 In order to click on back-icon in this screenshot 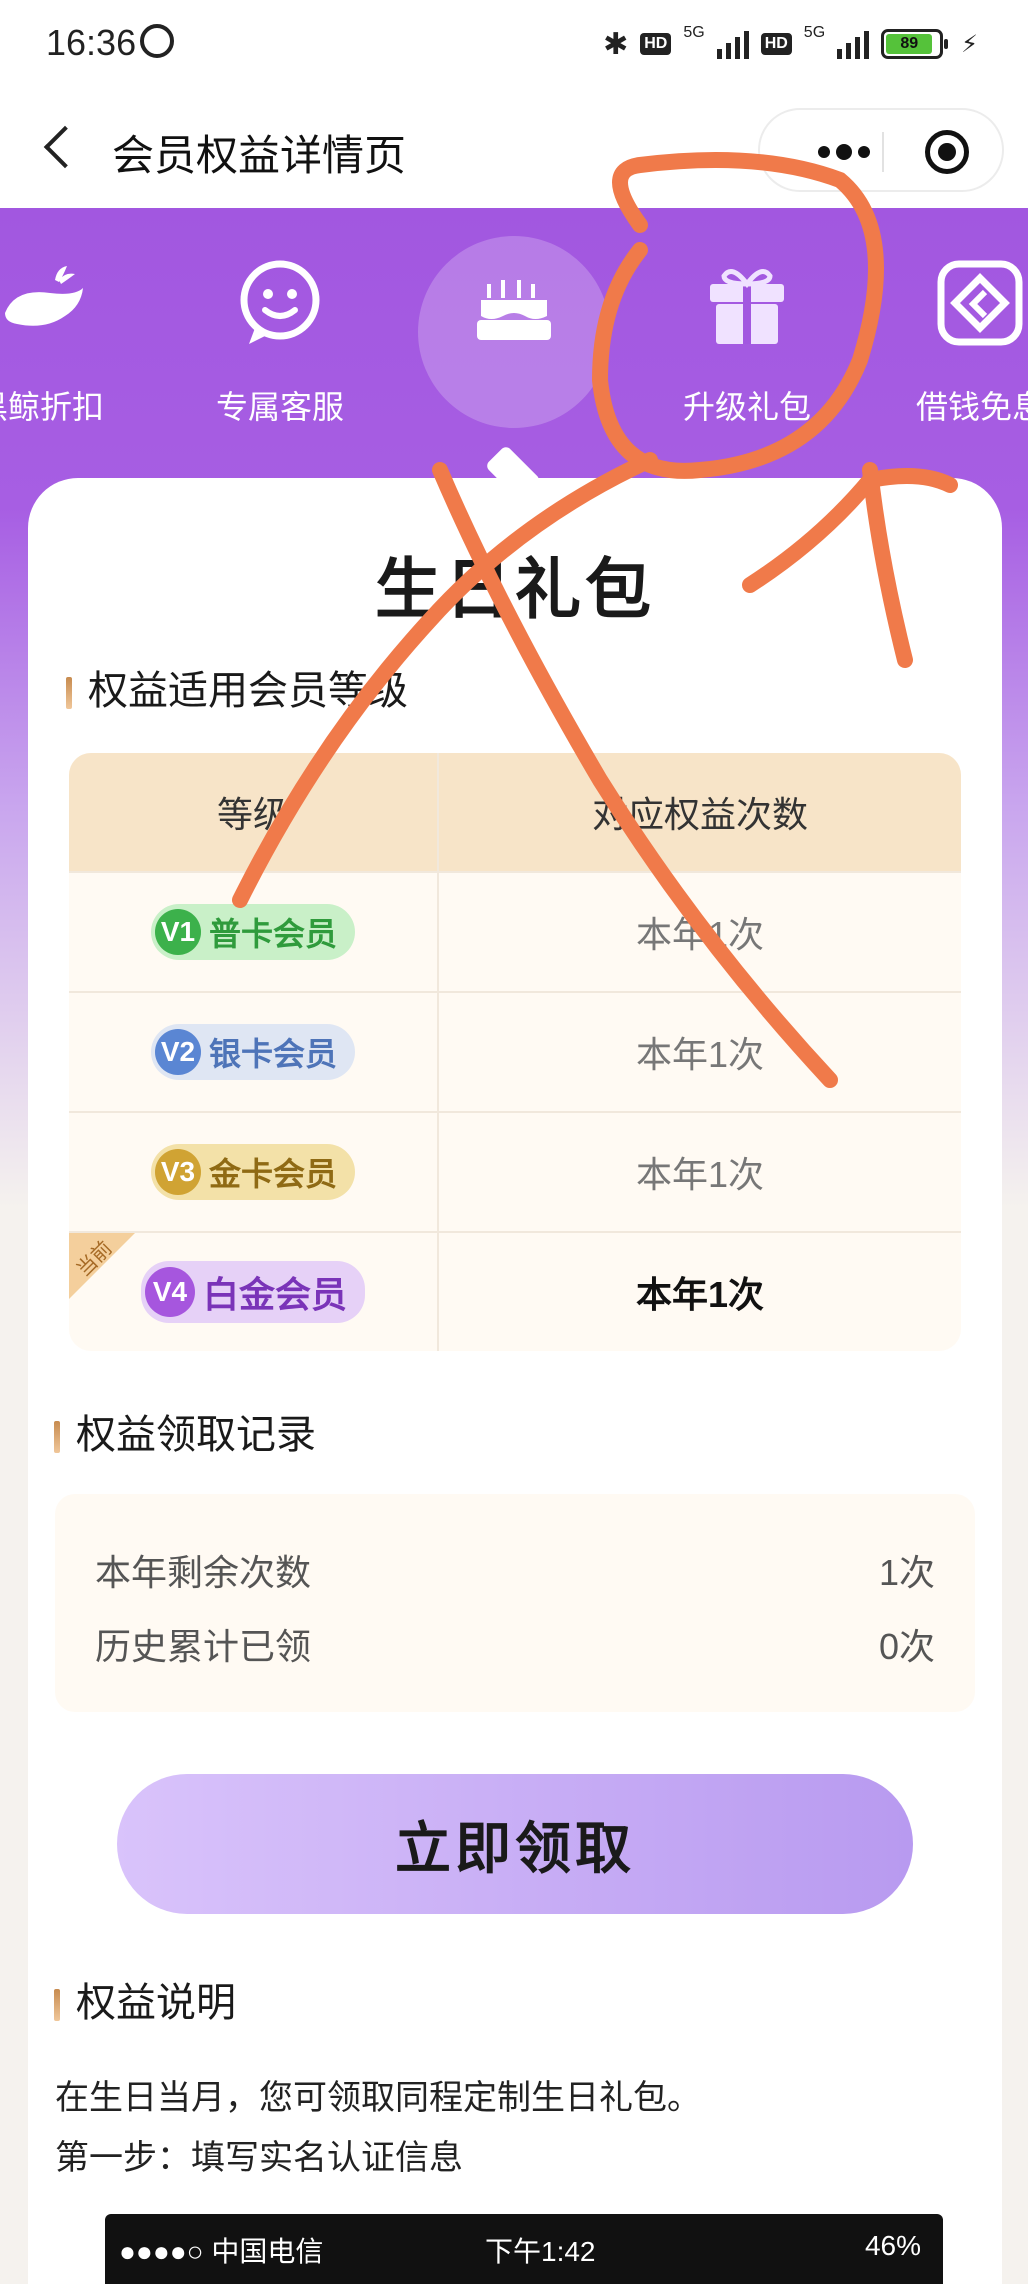, I will do `click(58, 149)`.